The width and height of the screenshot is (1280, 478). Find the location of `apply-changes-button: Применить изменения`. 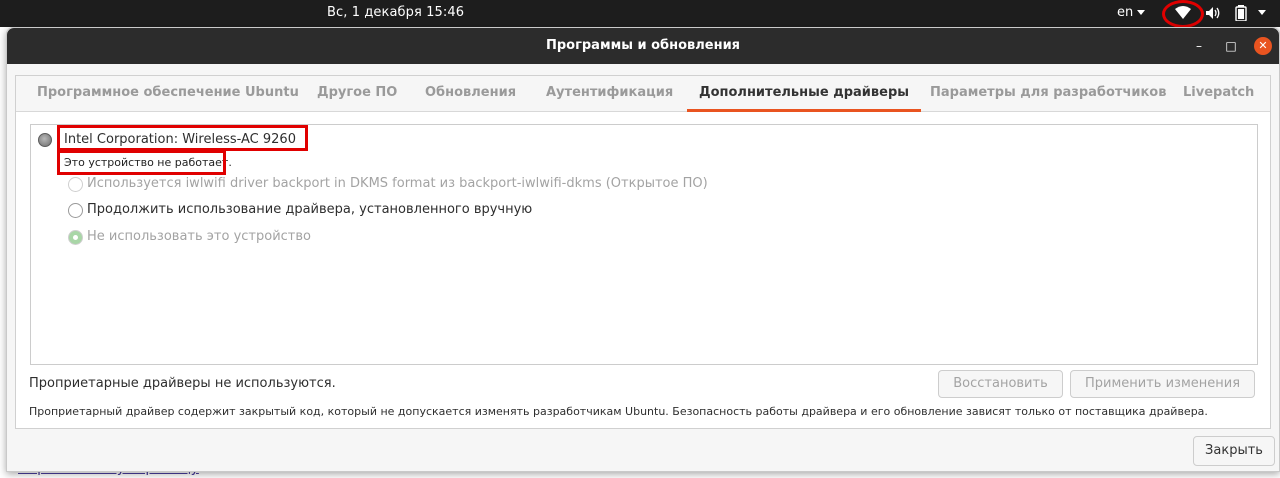

apply-changes-button: Применить изменения is located at coordinates (1162, 384).